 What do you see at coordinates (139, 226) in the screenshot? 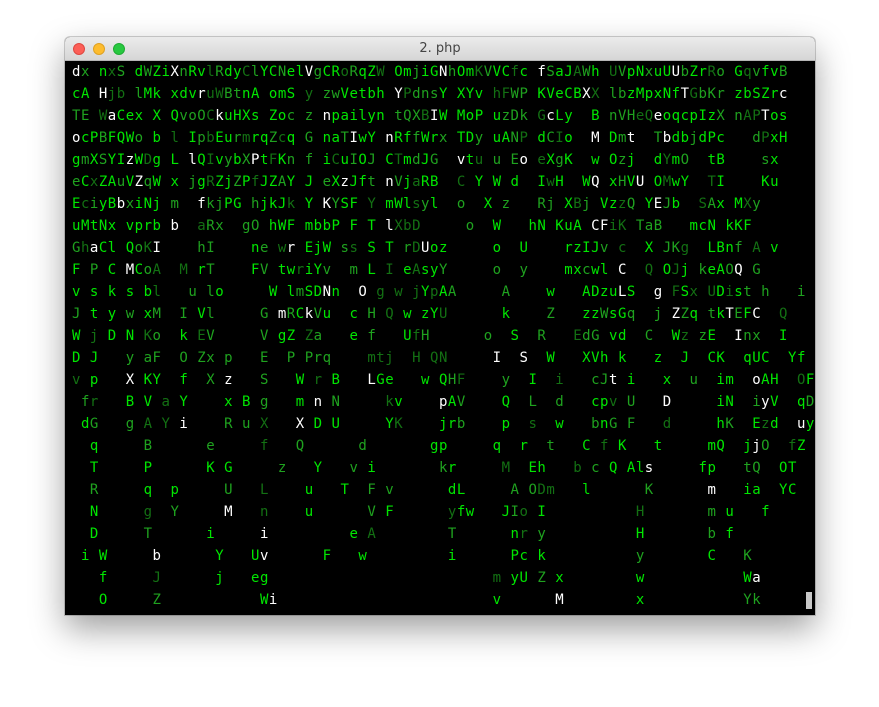
I see `terminal-char: p` at bounding box center [139, 226].